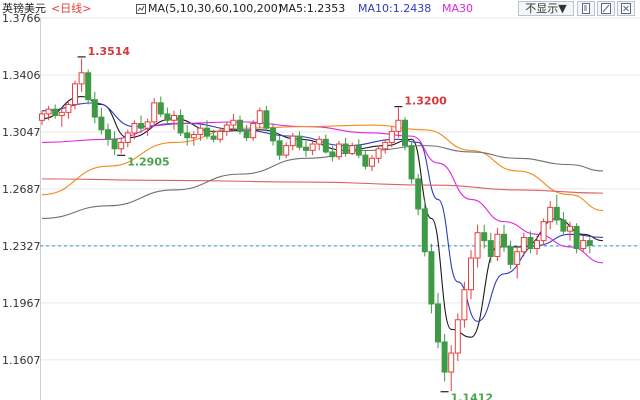 The width and height of the screenshot is (640, 400). Describe the element at coordinates (472, 396) in the screenshot. I see `low-label: 1.1412` at that location.